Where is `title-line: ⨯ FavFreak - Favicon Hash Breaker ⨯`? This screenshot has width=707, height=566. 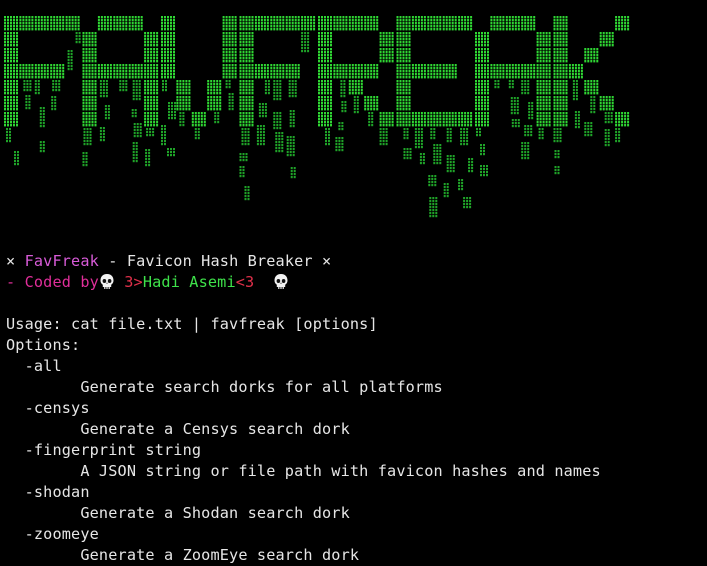
title-line: ⨯ FavFreak - Favicon Hash Breaker ⨯ is located at coordinates (168, 261).